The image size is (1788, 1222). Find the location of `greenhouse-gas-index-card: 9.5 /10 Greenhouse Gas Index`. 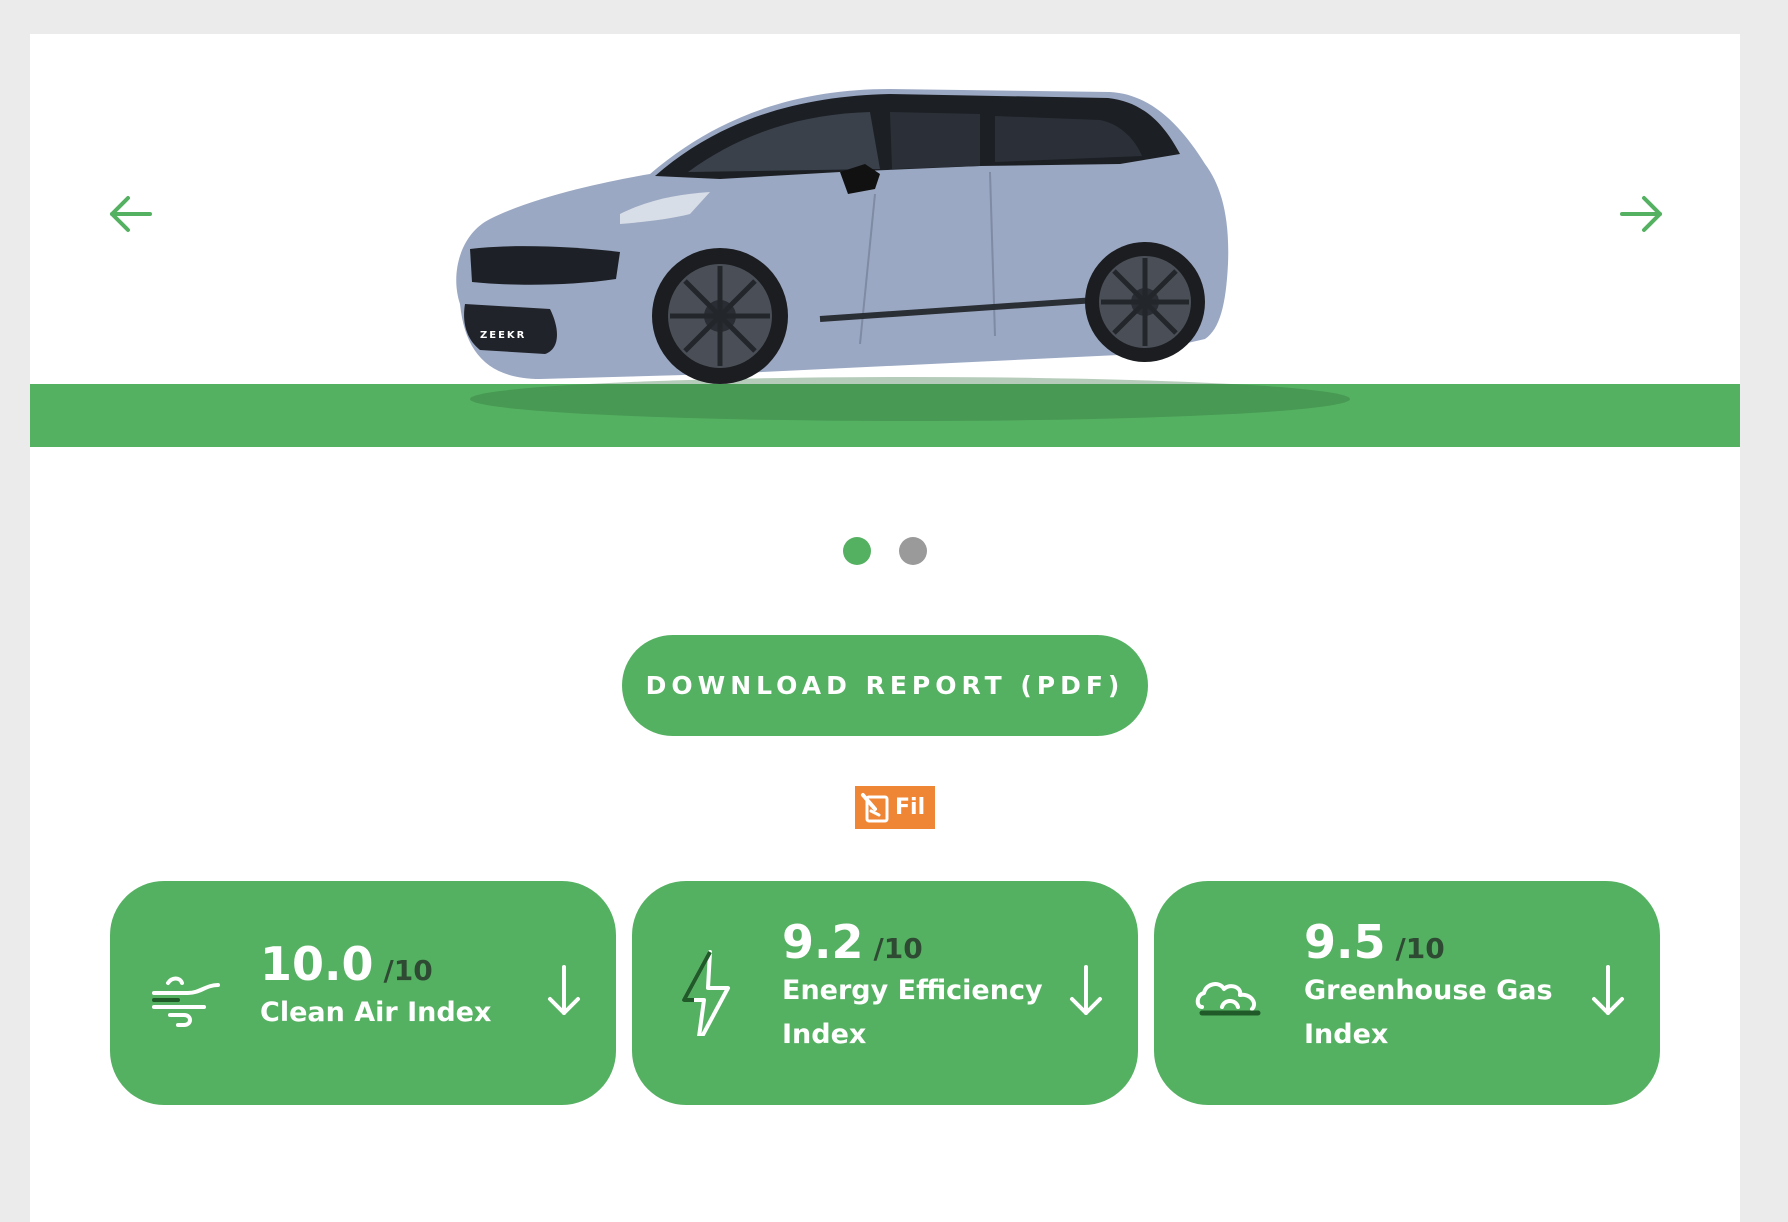

greenhouse-gas-index-card: 9.5 /10 Greenhouse Gas Index is located at coordinates (1407, 993).